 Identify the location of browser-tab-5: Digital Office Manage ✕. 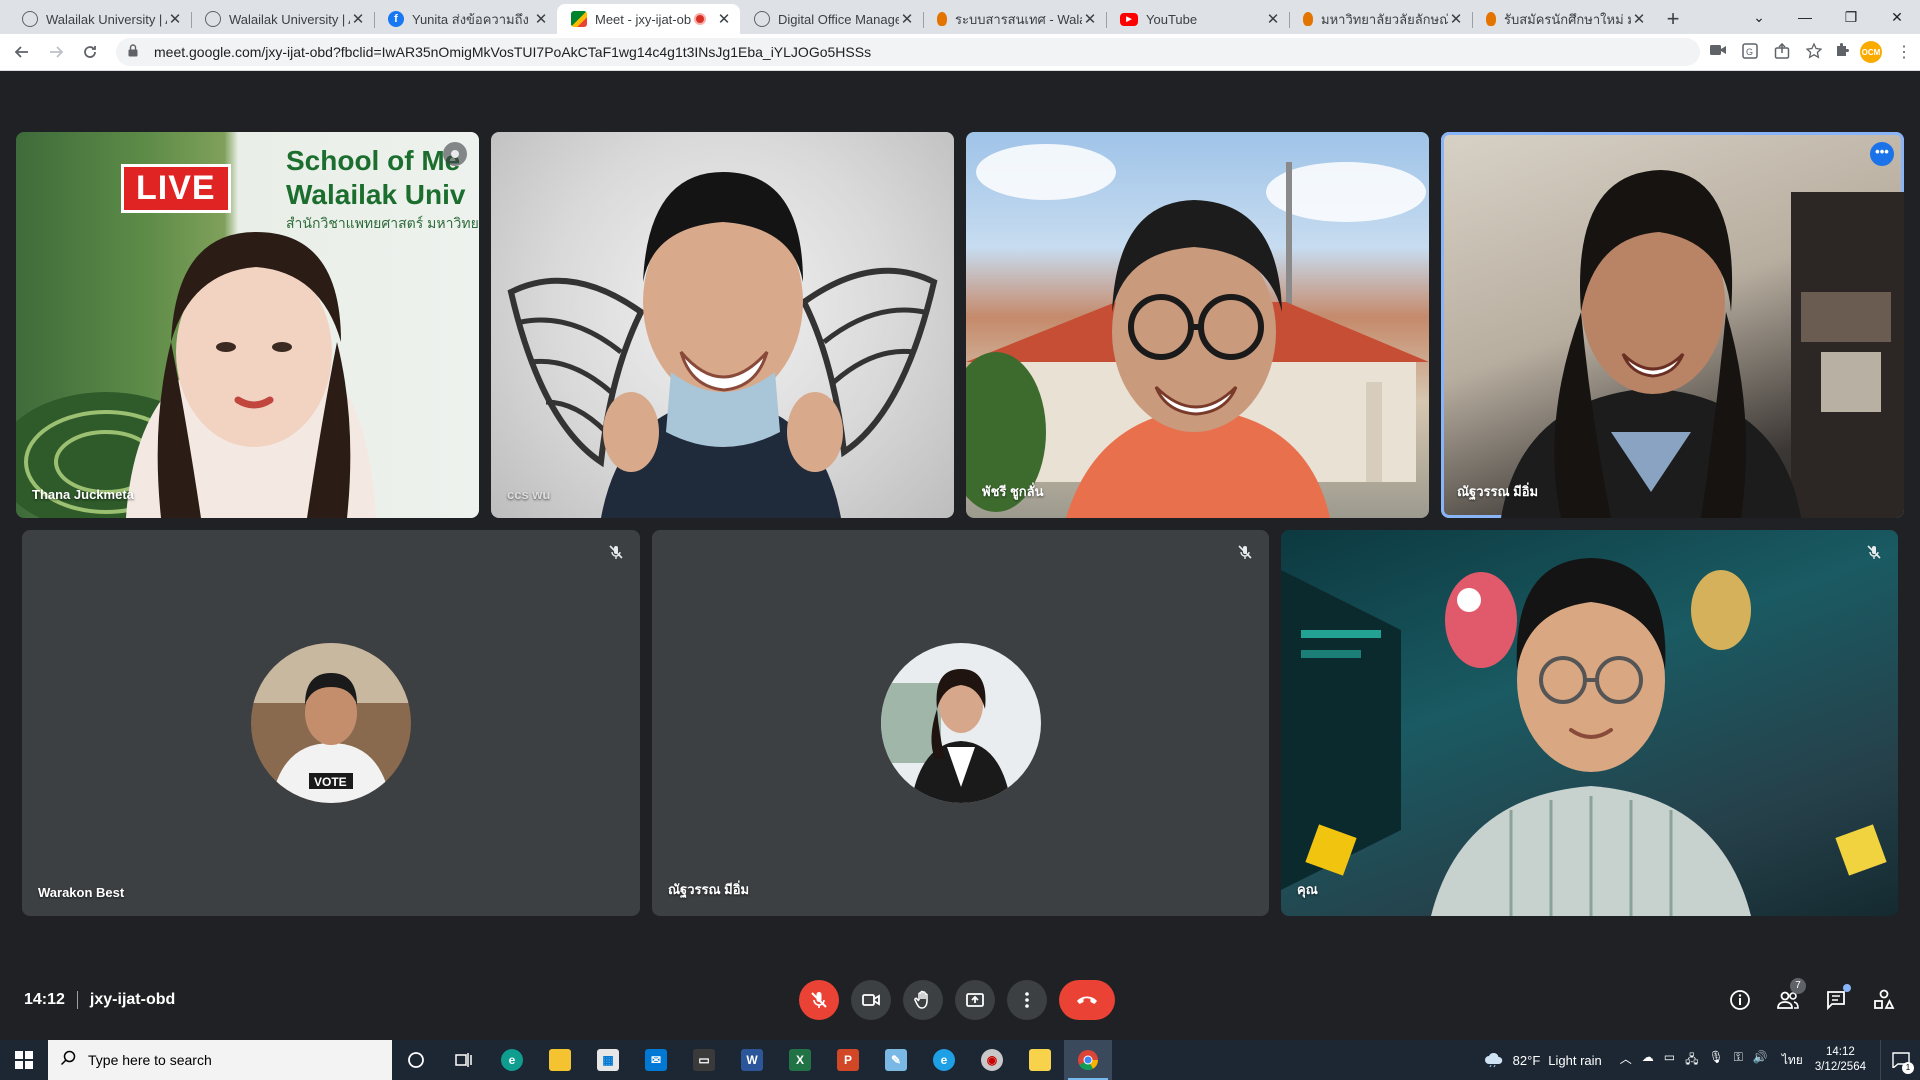
(831, 19).